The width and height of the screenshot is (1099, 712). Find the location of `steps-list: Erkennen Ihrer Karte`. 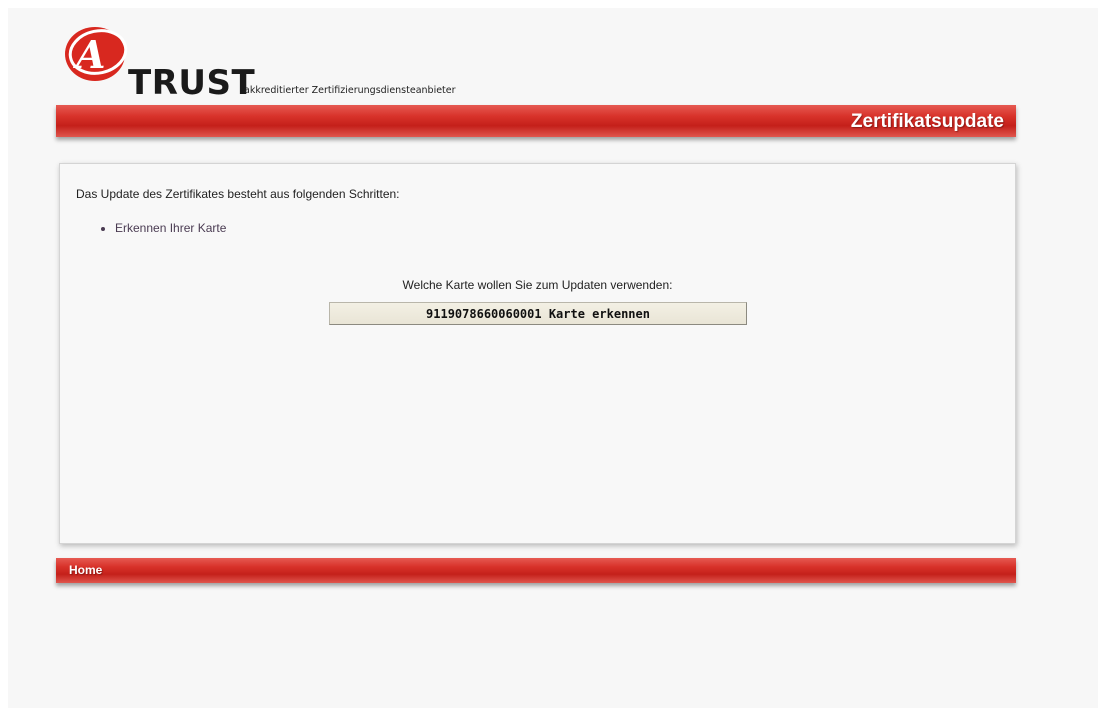

steps-list: Erkennen Ihrer Karte is located at coordinates (163, 228).